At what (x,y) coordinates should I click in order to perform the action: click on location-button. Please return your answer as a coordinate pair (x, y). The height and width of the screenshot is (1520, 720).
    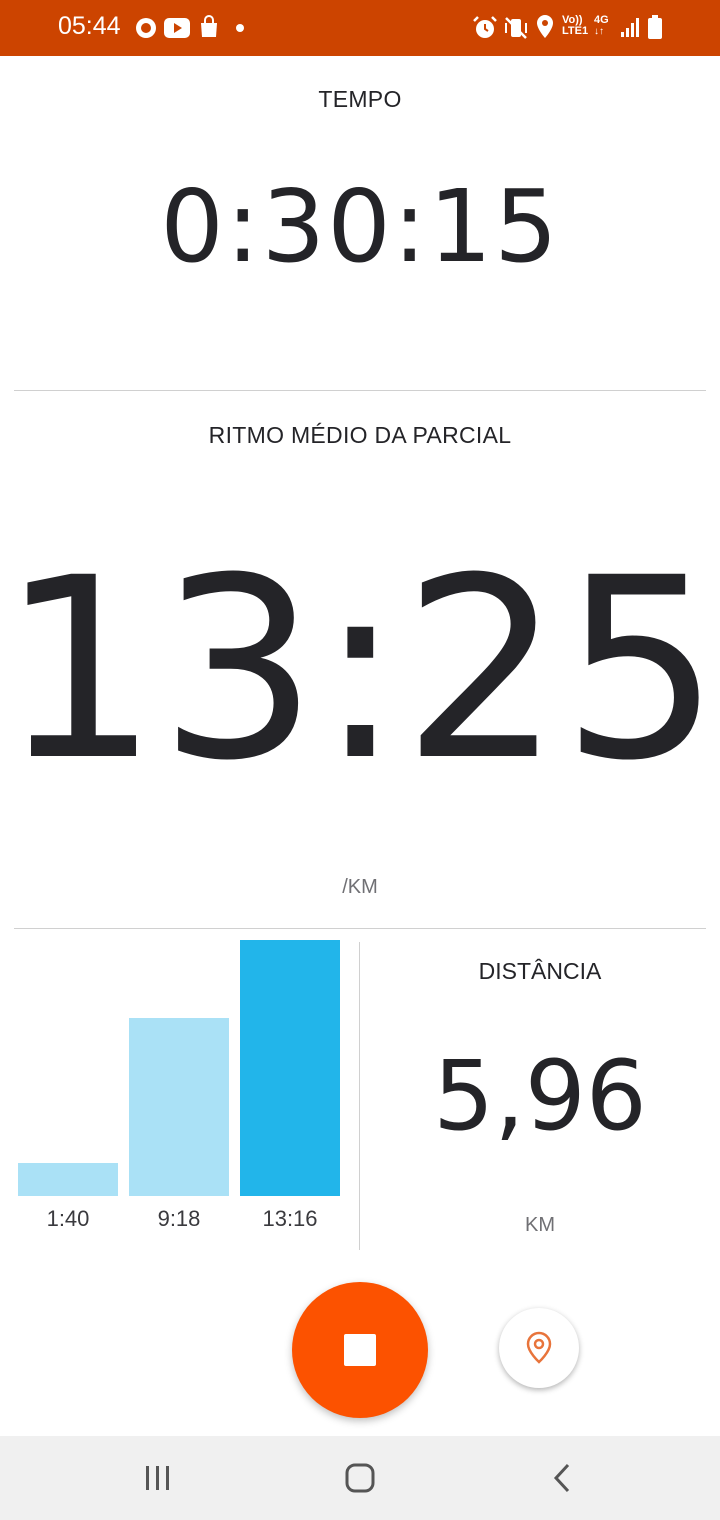
    Looking at the image, I should click on (539, 1348).